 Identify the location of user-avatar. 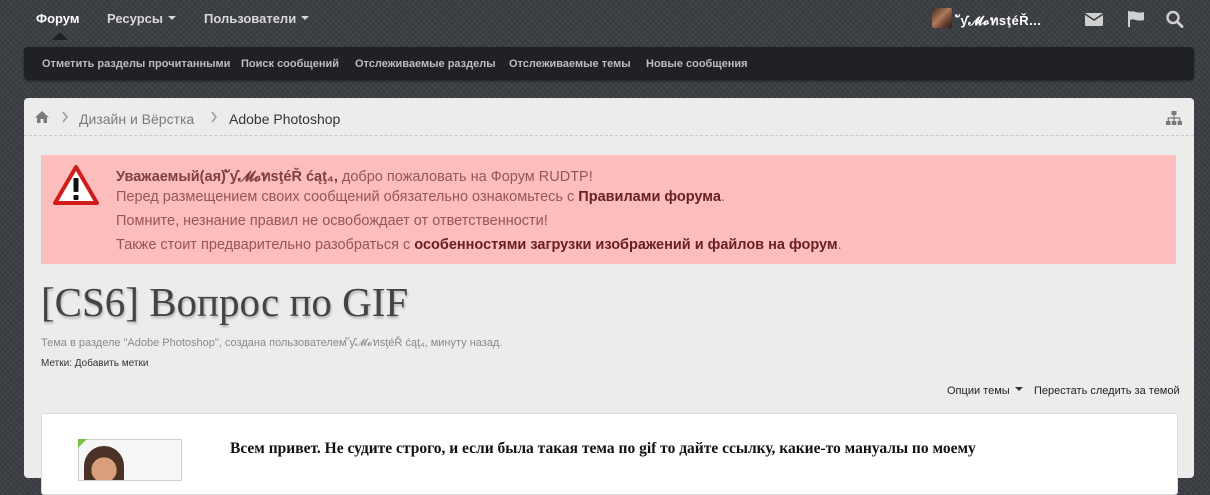
(942, 18).